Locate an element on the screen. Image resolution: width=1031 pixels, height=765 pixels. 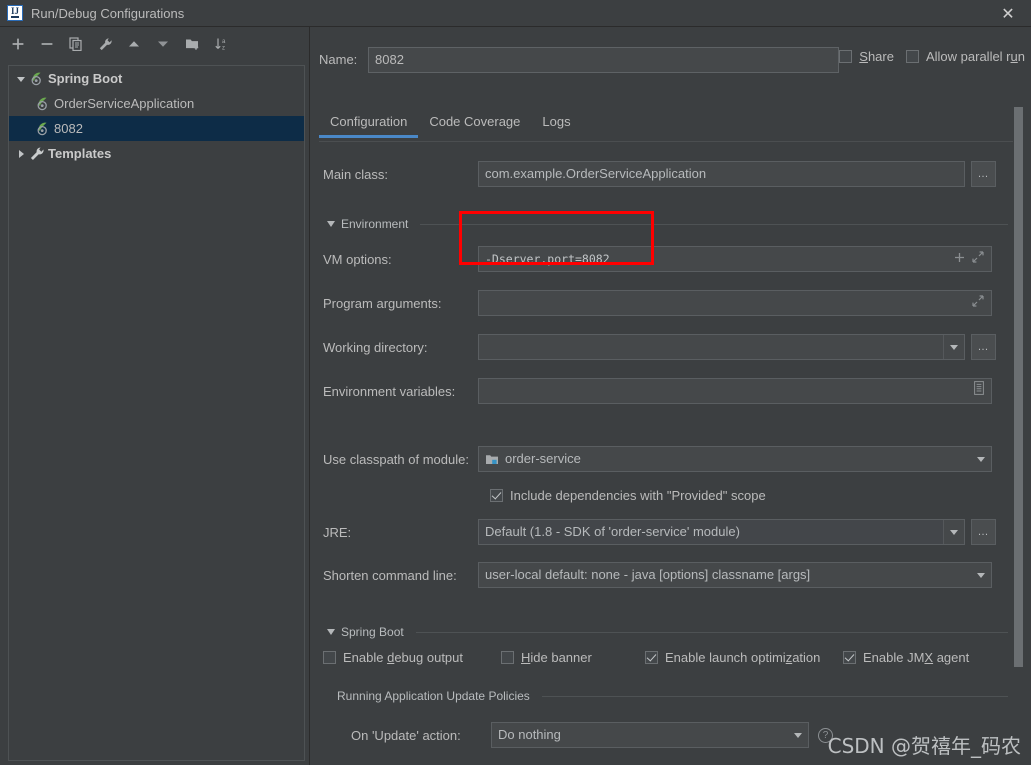
copy-icon is located at coordinates (76, 44).